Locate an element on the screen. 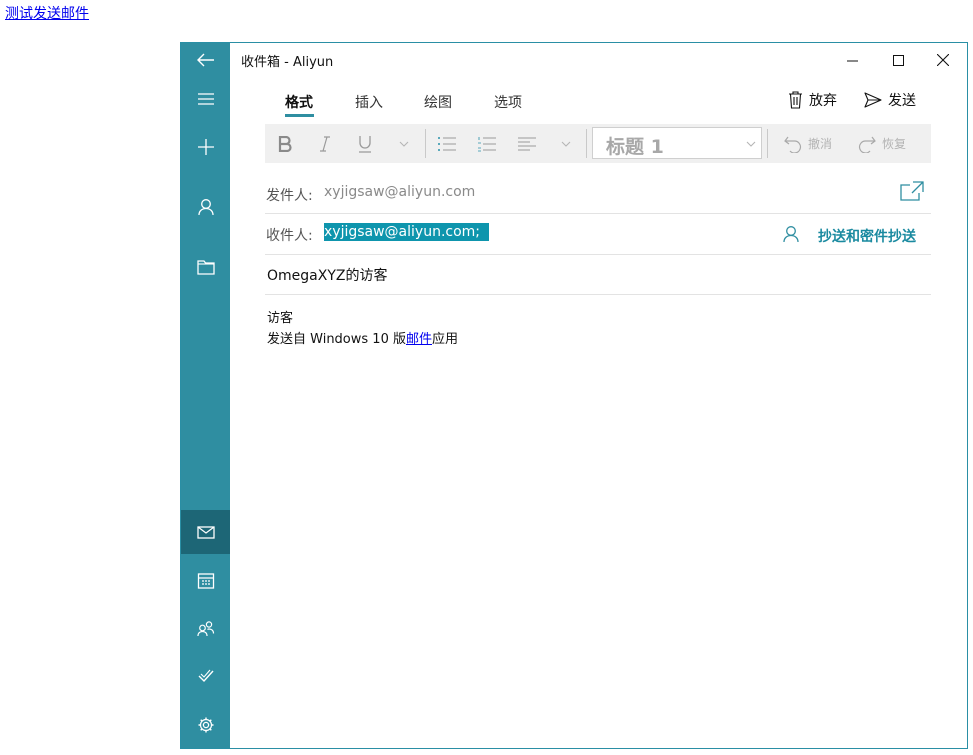 The image size is (973, 755). maximize-icon is located at coordinates (898, 60).